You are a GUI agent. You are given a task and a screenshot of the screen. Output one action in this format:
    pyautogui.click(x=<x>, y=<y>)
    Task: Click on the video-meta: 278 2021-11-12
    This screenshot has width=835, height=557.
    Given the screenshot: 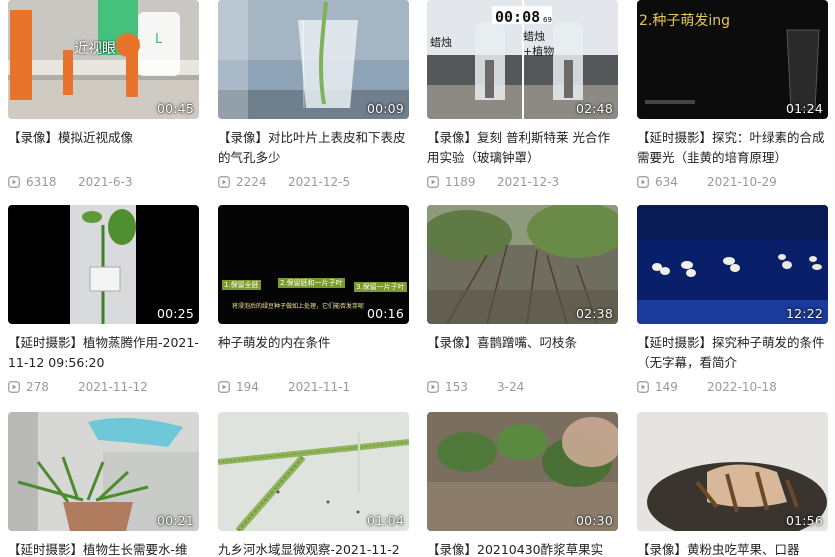 What is the action you would take?
    pyautogui.click(x=103, y=387)
    